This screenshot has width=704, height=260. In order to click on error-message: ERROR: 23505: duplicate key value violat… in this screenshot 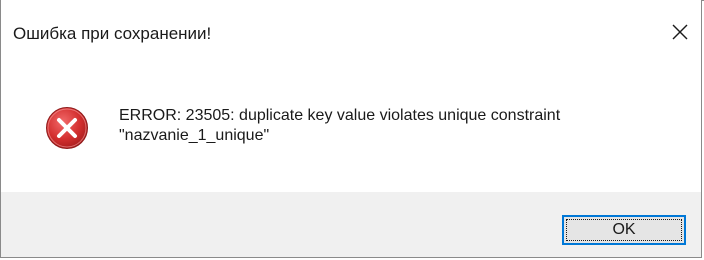, I will do `click(399, 126)`.